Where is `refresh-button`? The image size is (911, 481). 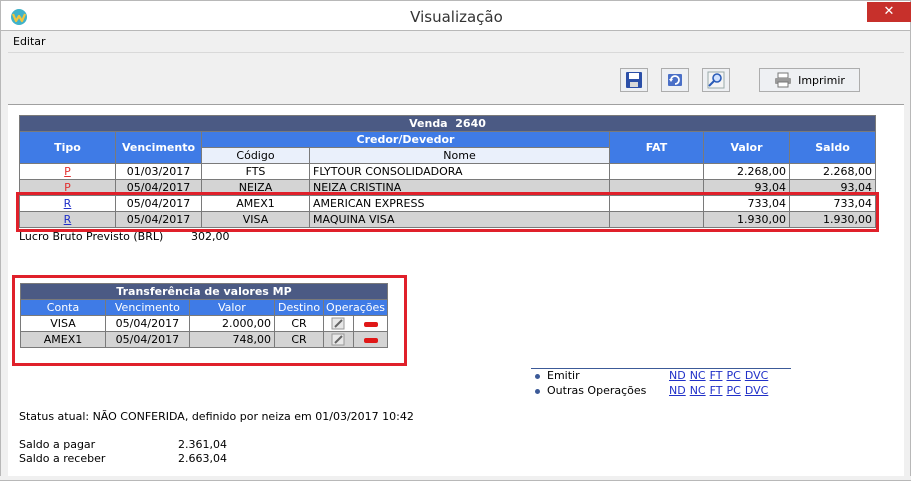
refresh-button is located at coordinates (675, 80).